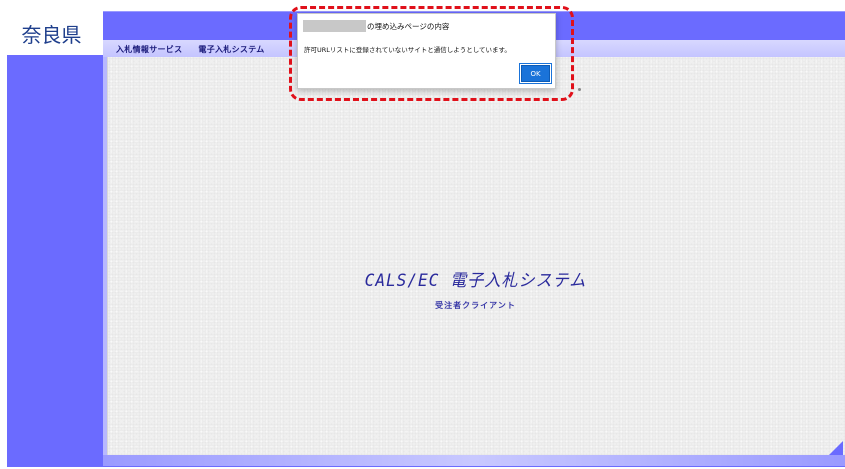  Describe the element at coordinates (51, 33) in the screenshot. I see `prefecture-label: 奈良県` at that location.